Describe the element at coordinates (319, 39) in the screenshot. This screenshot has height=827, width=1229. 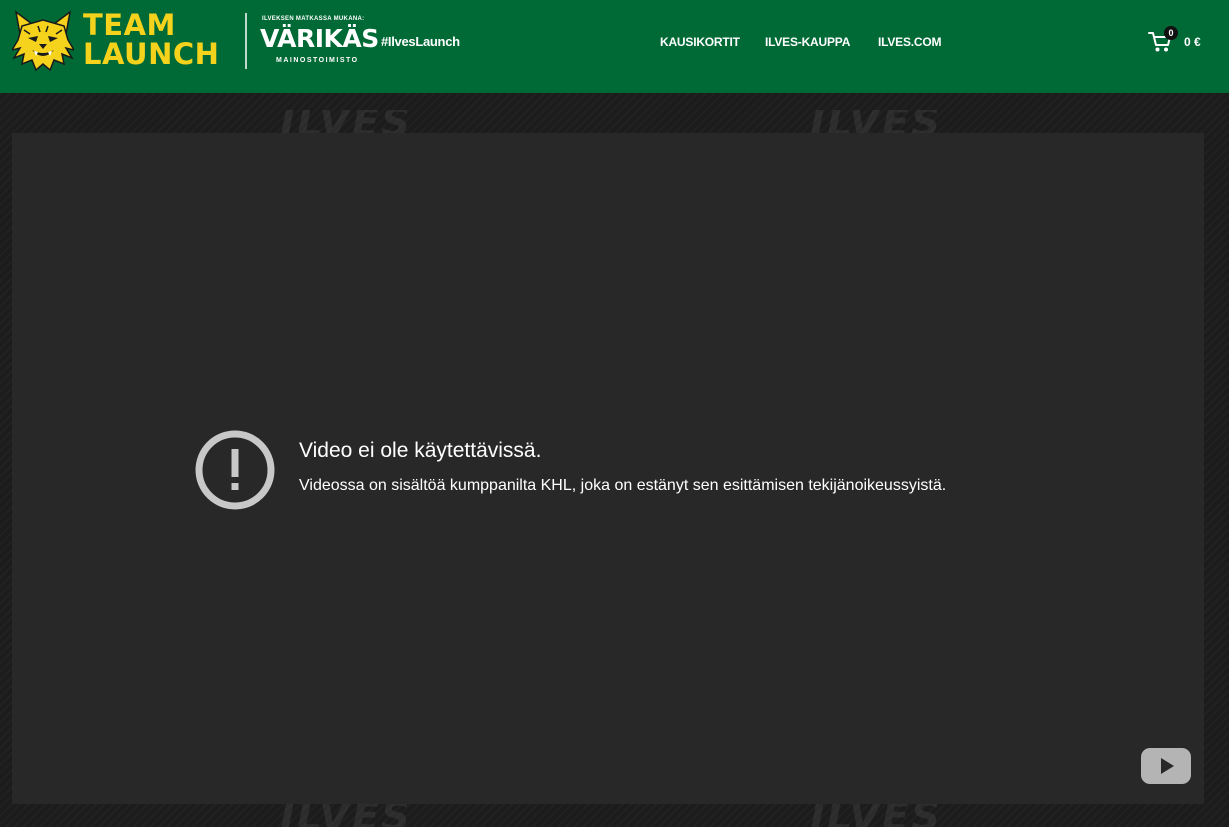
I see `partner-logo-varikas: VÄRIKÄS` at that location.